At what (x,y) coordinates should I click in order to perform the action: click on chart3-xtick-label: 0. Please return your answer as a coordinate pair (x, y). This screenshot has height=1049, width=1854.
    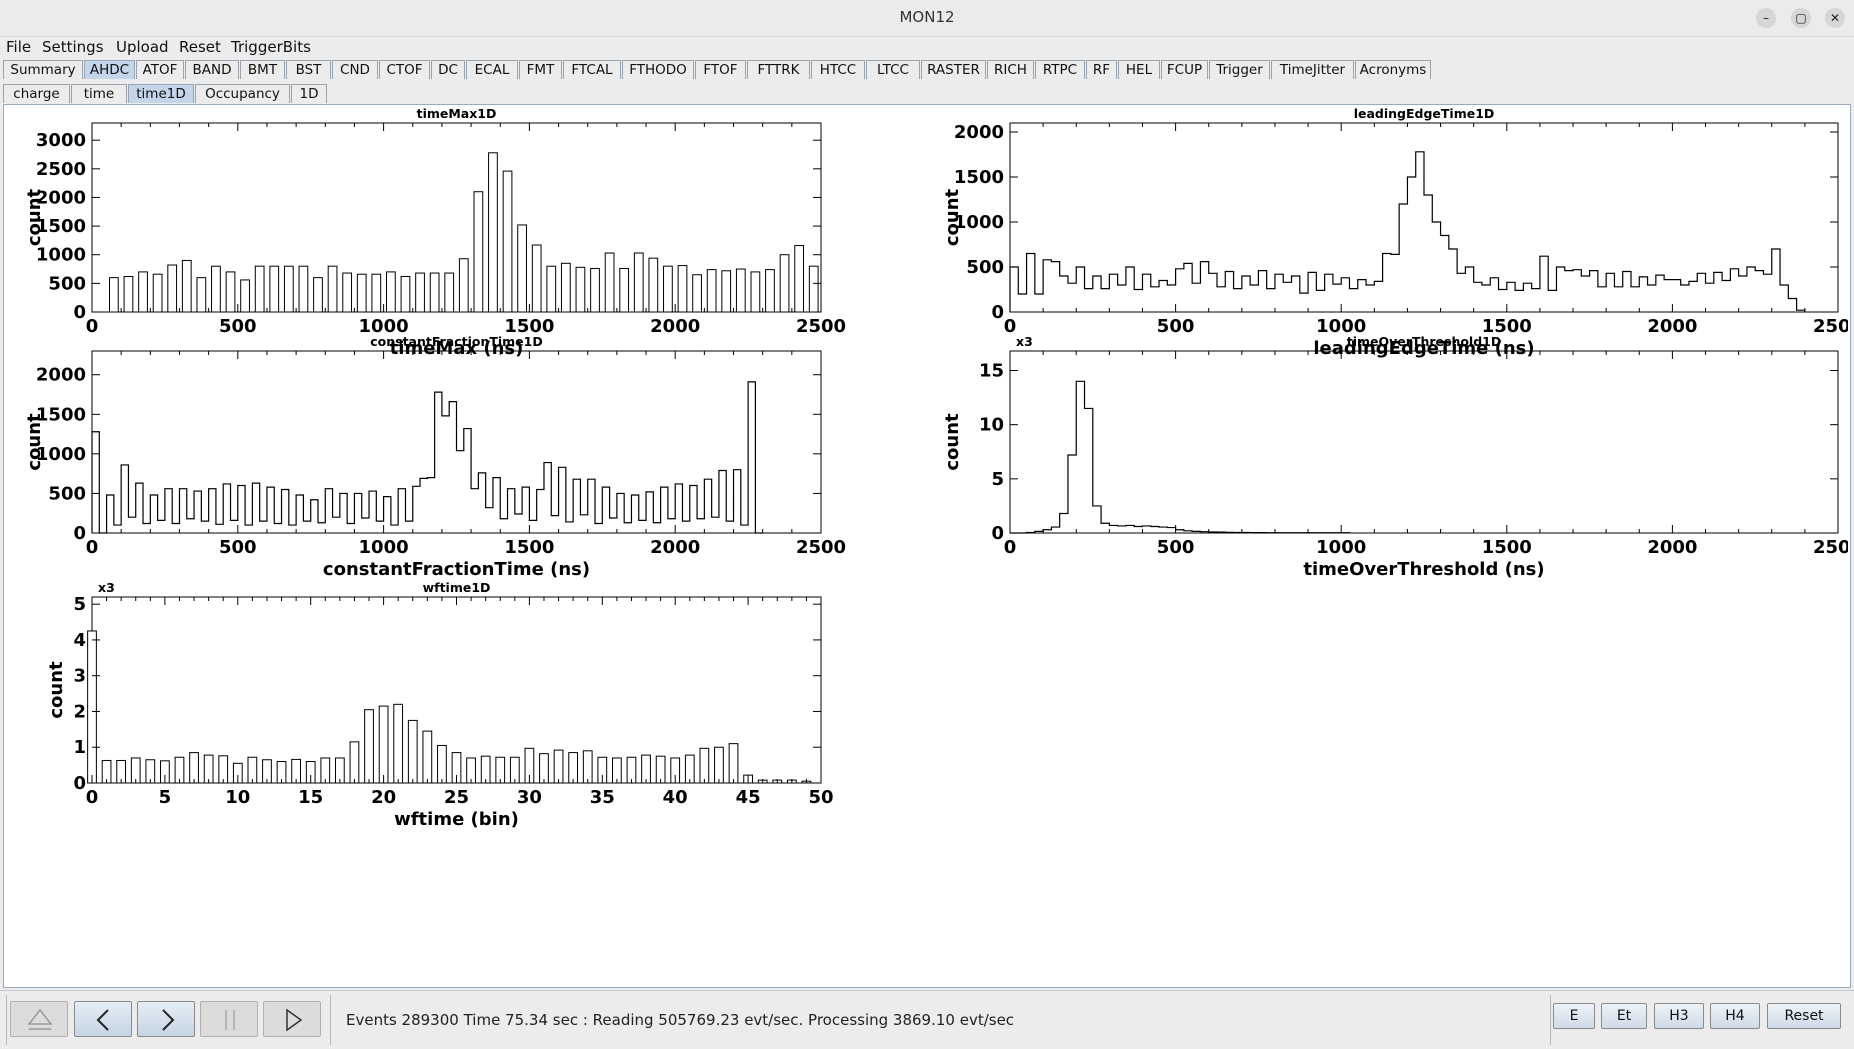
    Looking at the image, I should click on (1010, 547).